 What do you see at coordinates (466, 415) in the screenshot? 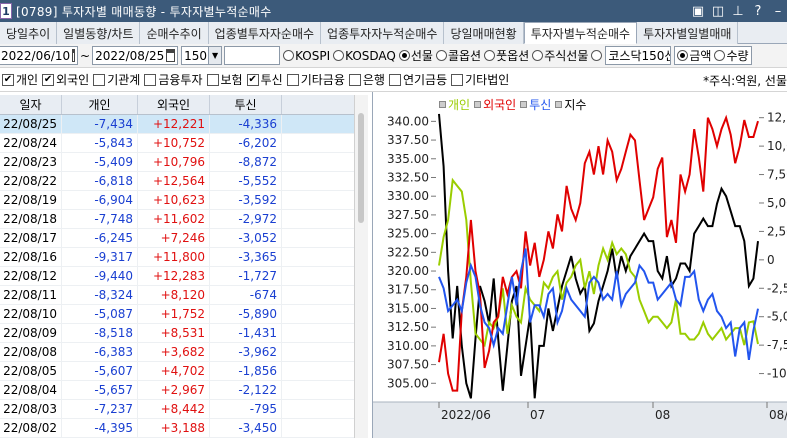
I see `x-tick-label: 2022/06` at bounding box center [466, 415].